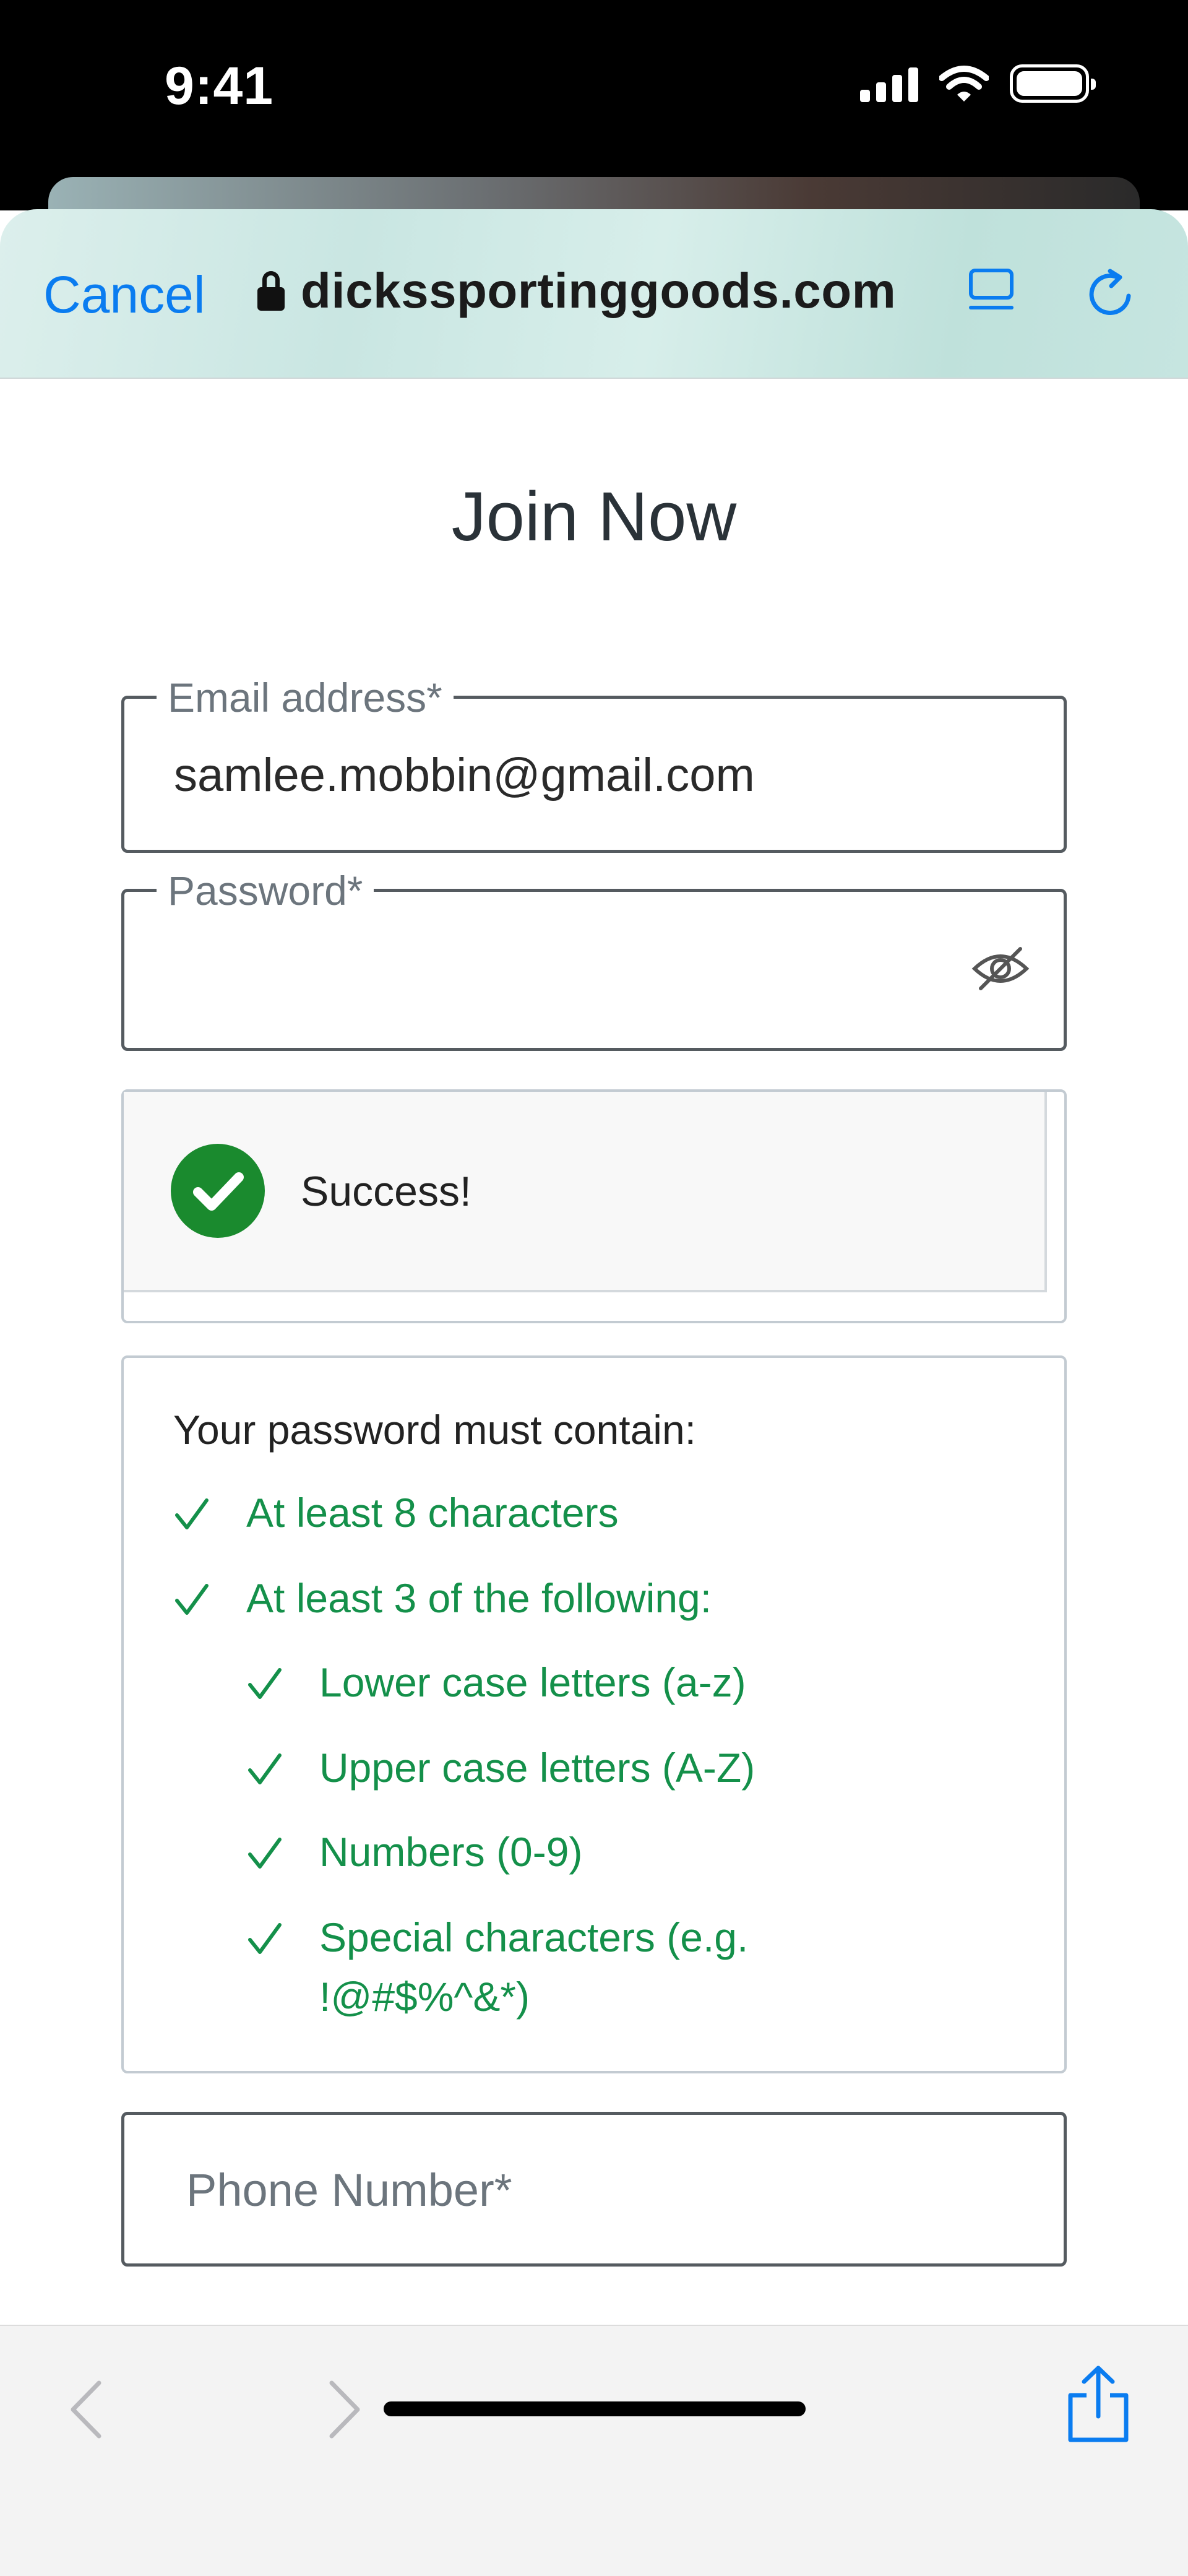 The image size is (1188, 2576). I want to click on status-icons, so click(978, 83).